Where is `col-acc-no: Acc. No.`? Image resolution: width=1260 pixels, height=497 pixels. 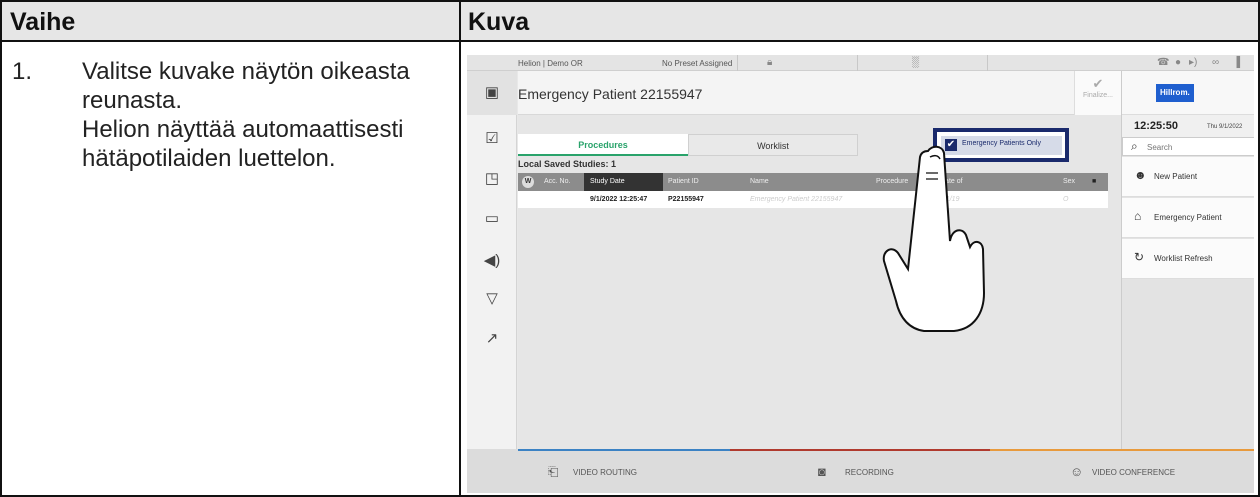 col-acc-no: Acc. No. is located at coordinates (557, 181).